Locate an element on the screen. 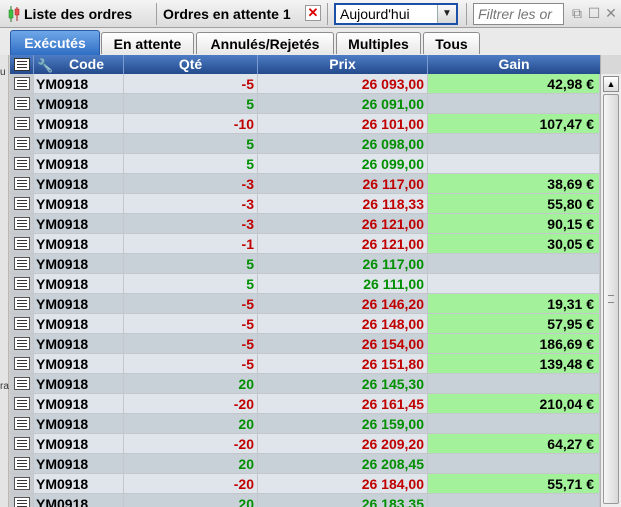 This screenshot has height=507, width=621. cell-qte: -20 is located at coordinates (191, 484).